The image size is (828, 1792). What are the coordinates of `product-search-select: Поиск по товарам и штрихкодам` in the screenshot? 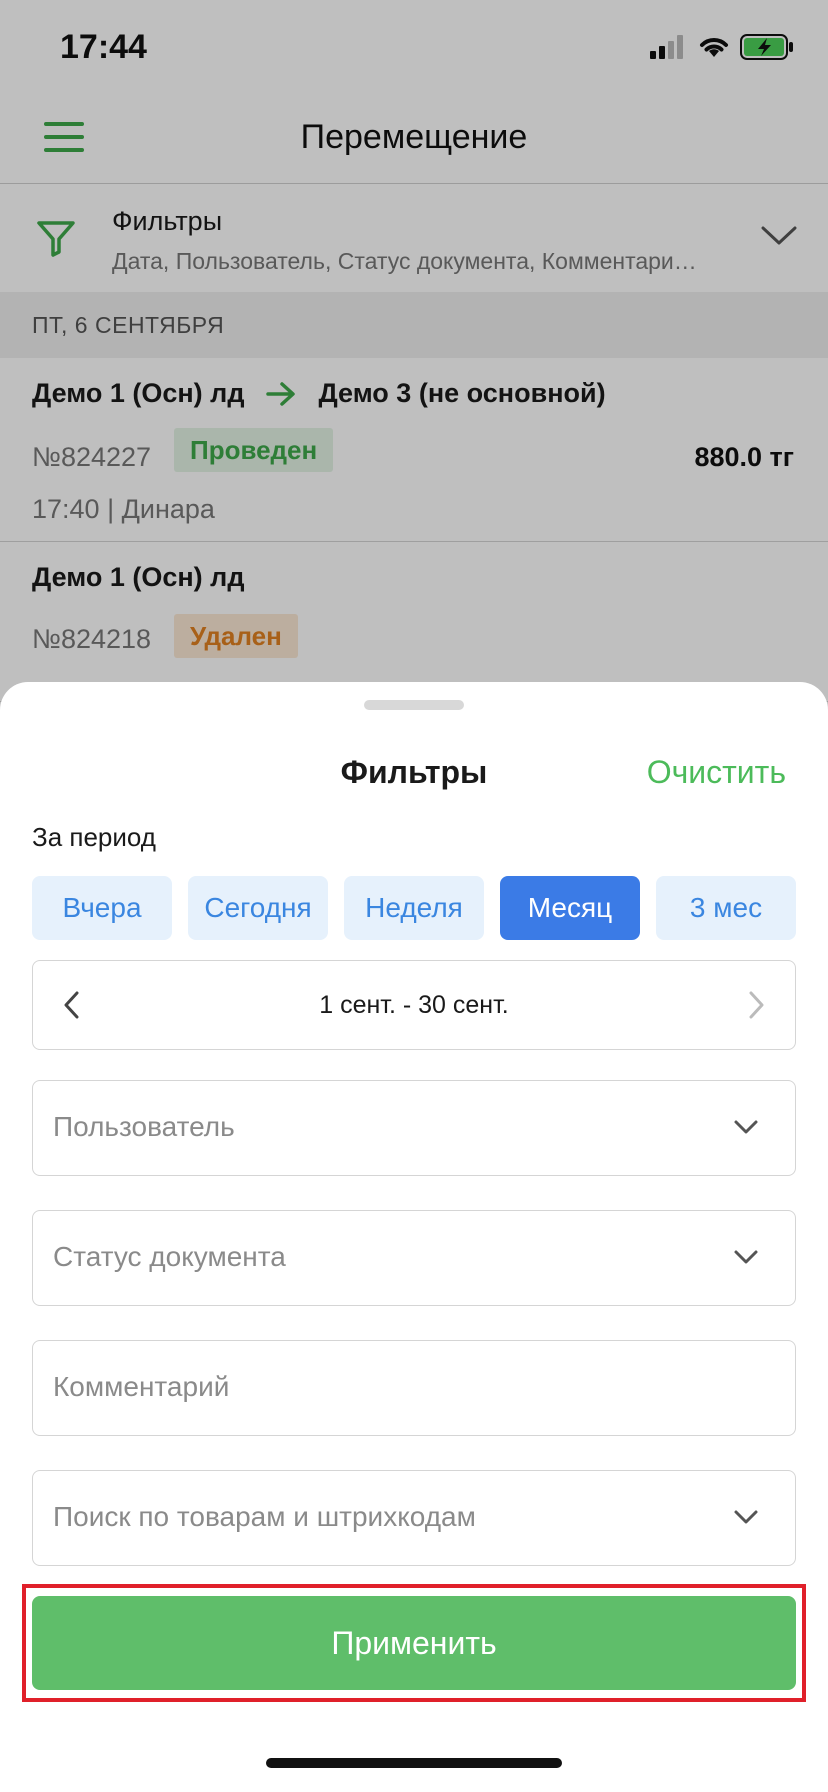 It's located at (414, 1518).